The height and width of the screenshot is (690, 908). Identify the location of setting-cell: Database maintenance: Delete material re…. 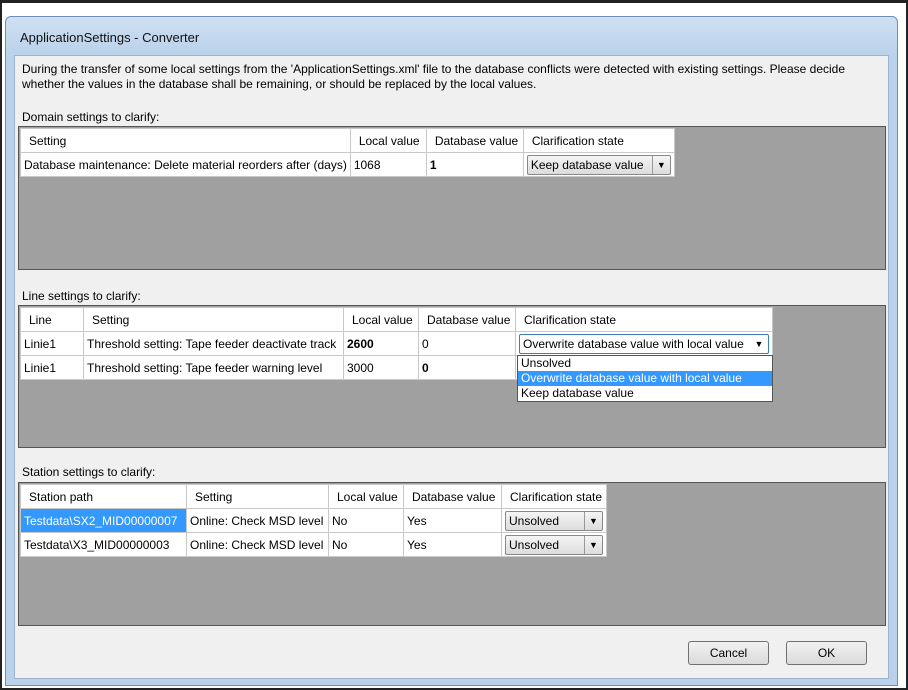
(185, 164).